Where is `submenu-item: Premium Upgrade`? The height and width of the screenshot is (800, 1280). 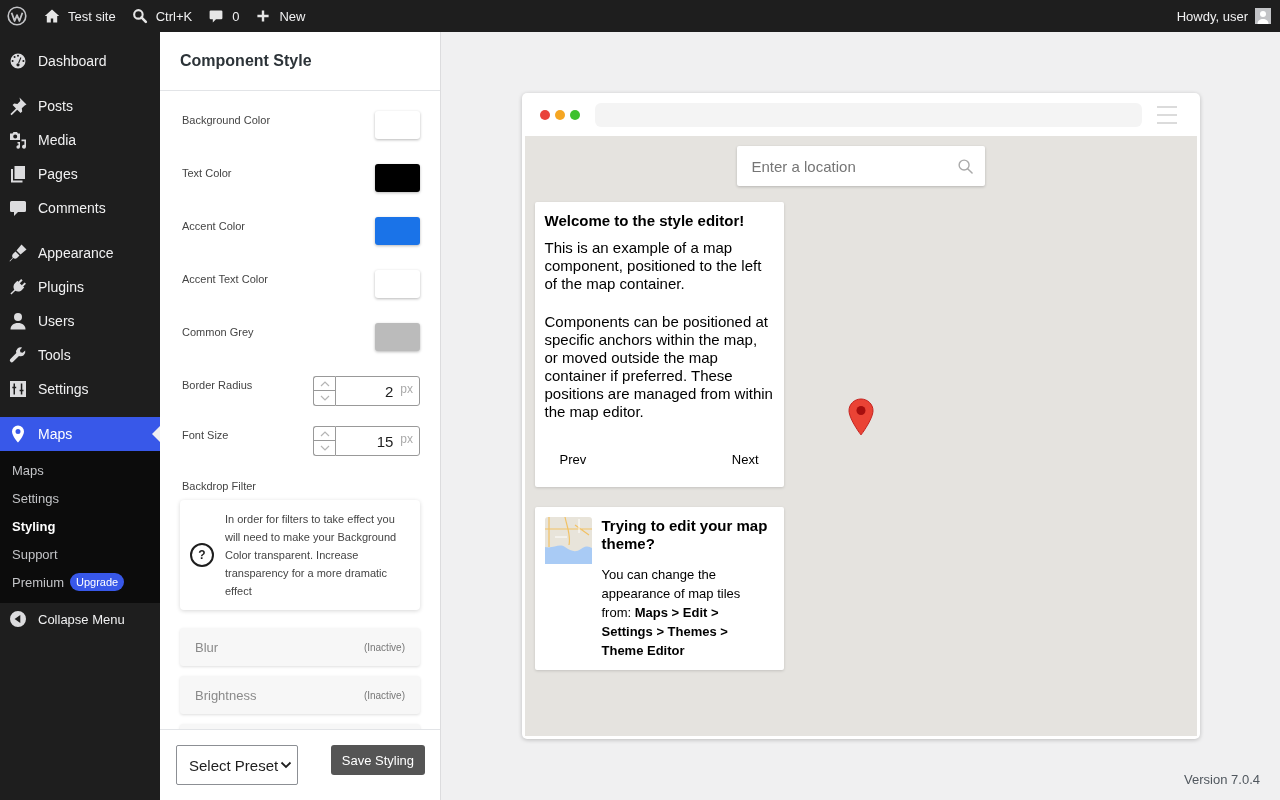
submenu-item: Premium Upgrade is located at coordinates (80, 582).